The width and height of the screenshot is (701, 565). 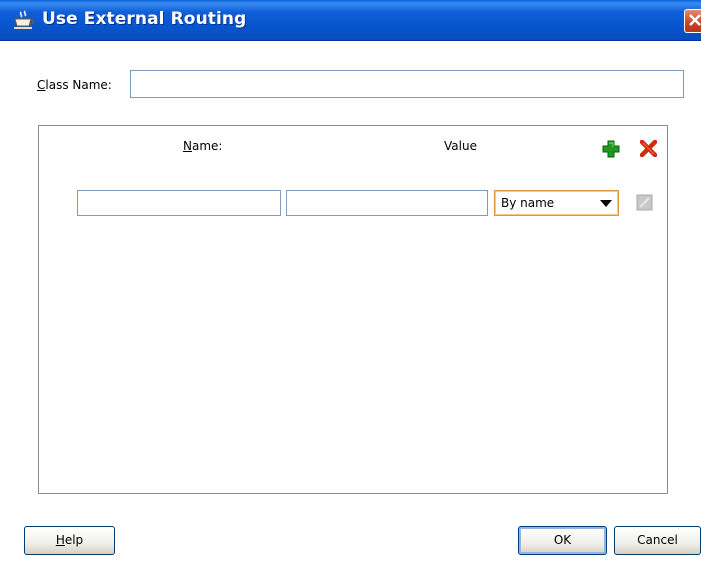 What do you see at coordinates (644, 202) in the screenshot?
I see `edit-icon` at bounding box center [644, 202].